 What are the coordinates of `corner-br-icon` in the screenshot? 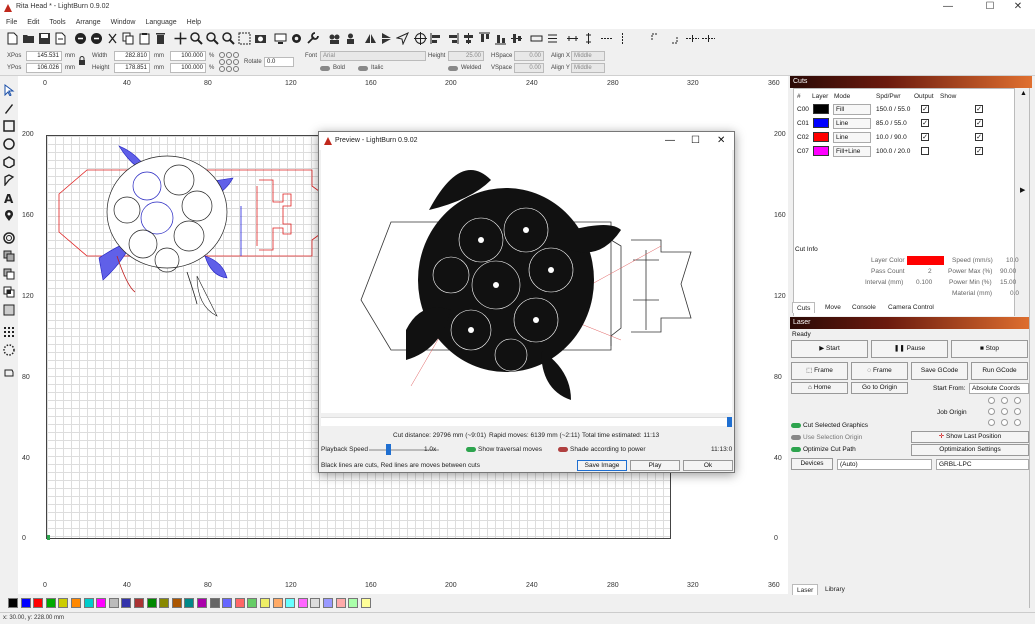 It's located at (672, 38).